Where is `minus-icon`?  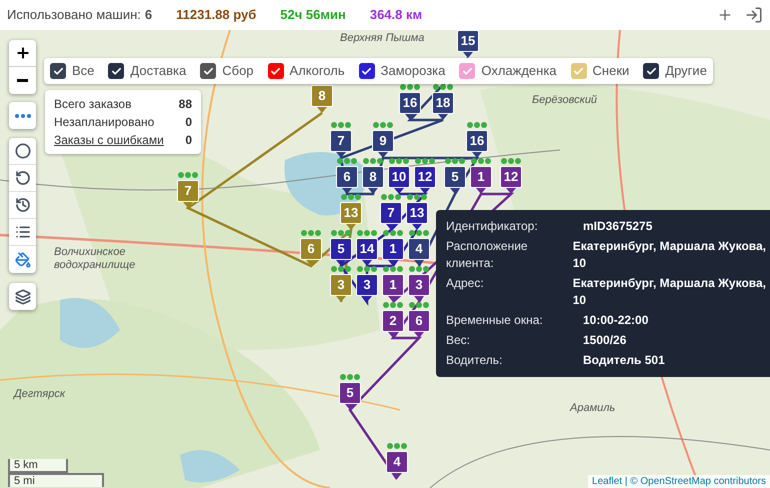
minus-icon is located at coordinates (22, 80).